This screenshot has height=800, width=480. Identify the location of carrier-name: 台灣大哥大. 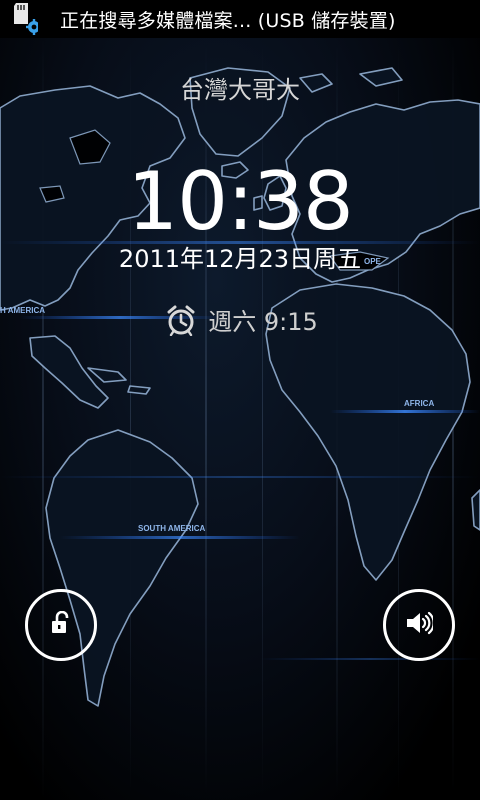
(240, 90).